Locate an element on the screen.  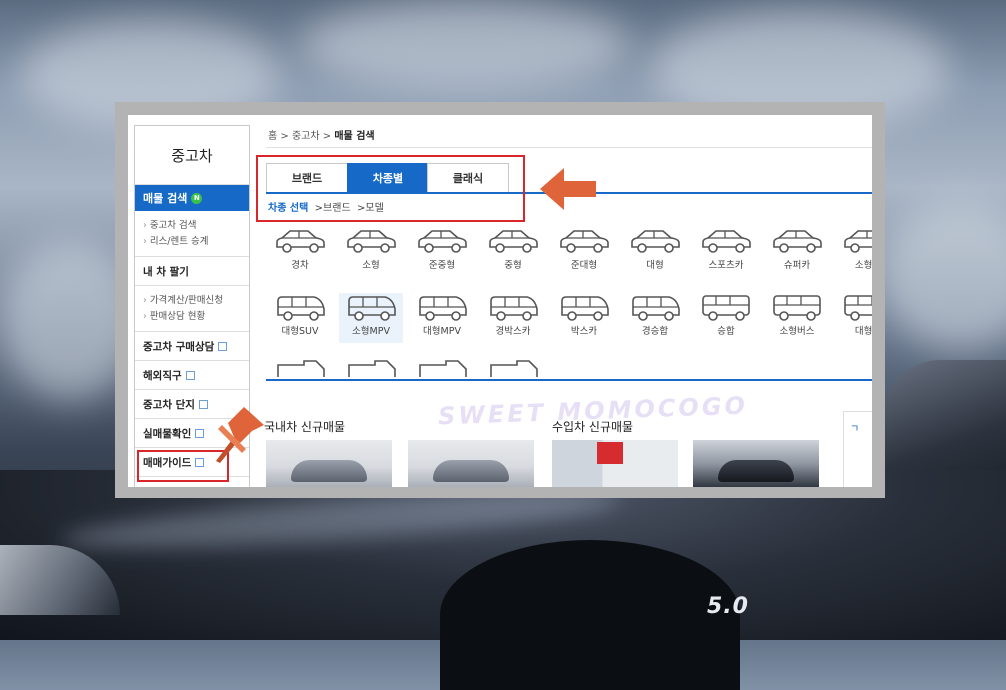
car-type-option: 소형트 is located at coordinates (854, 252).